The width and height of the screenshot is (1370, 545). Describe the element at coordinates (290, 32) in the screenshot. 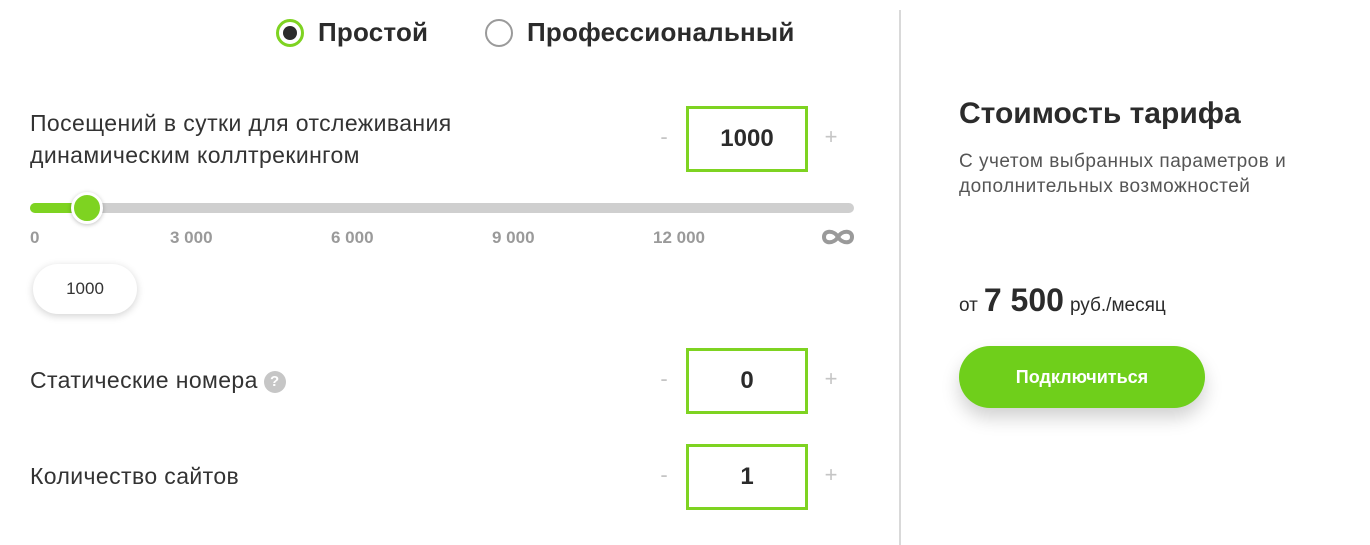

I see `radio-checked-icon` at that location.